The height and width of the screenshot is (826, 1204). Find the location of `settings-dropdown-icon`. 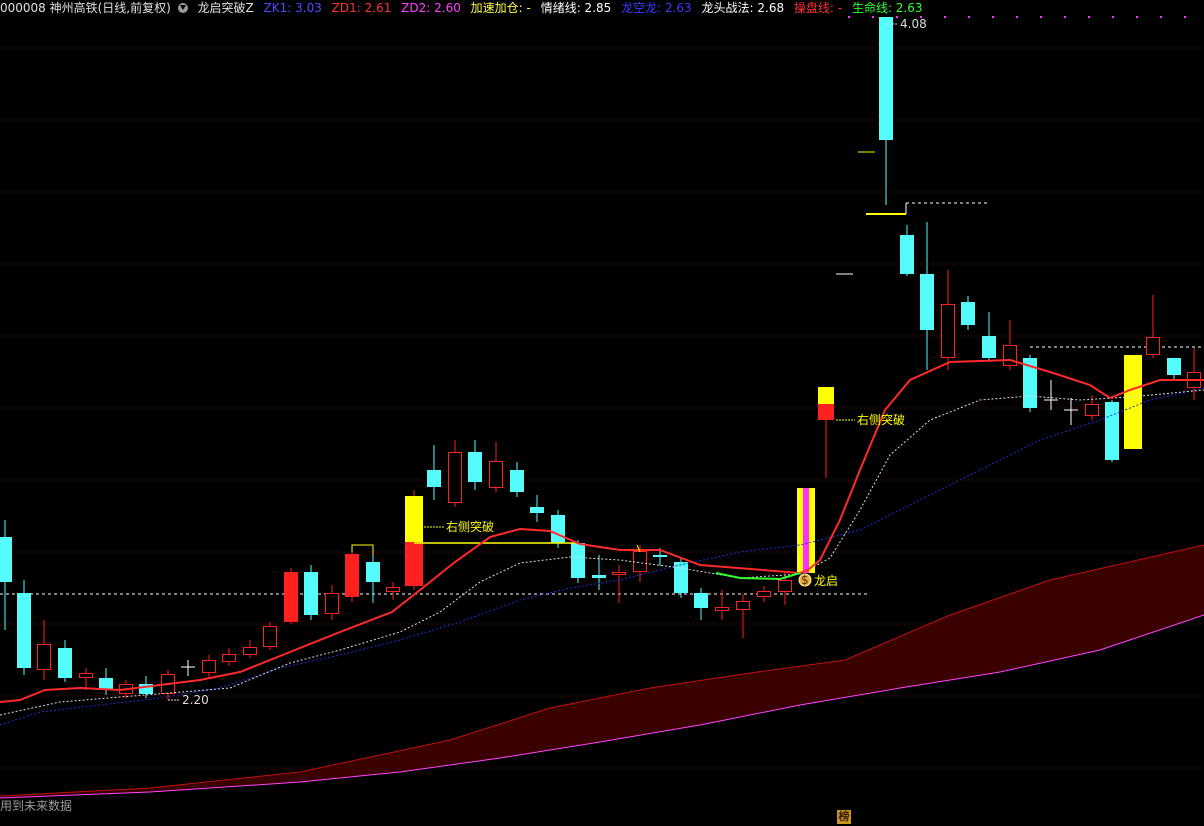

settings-dropdown-icon is located at coordinates (182, 8).